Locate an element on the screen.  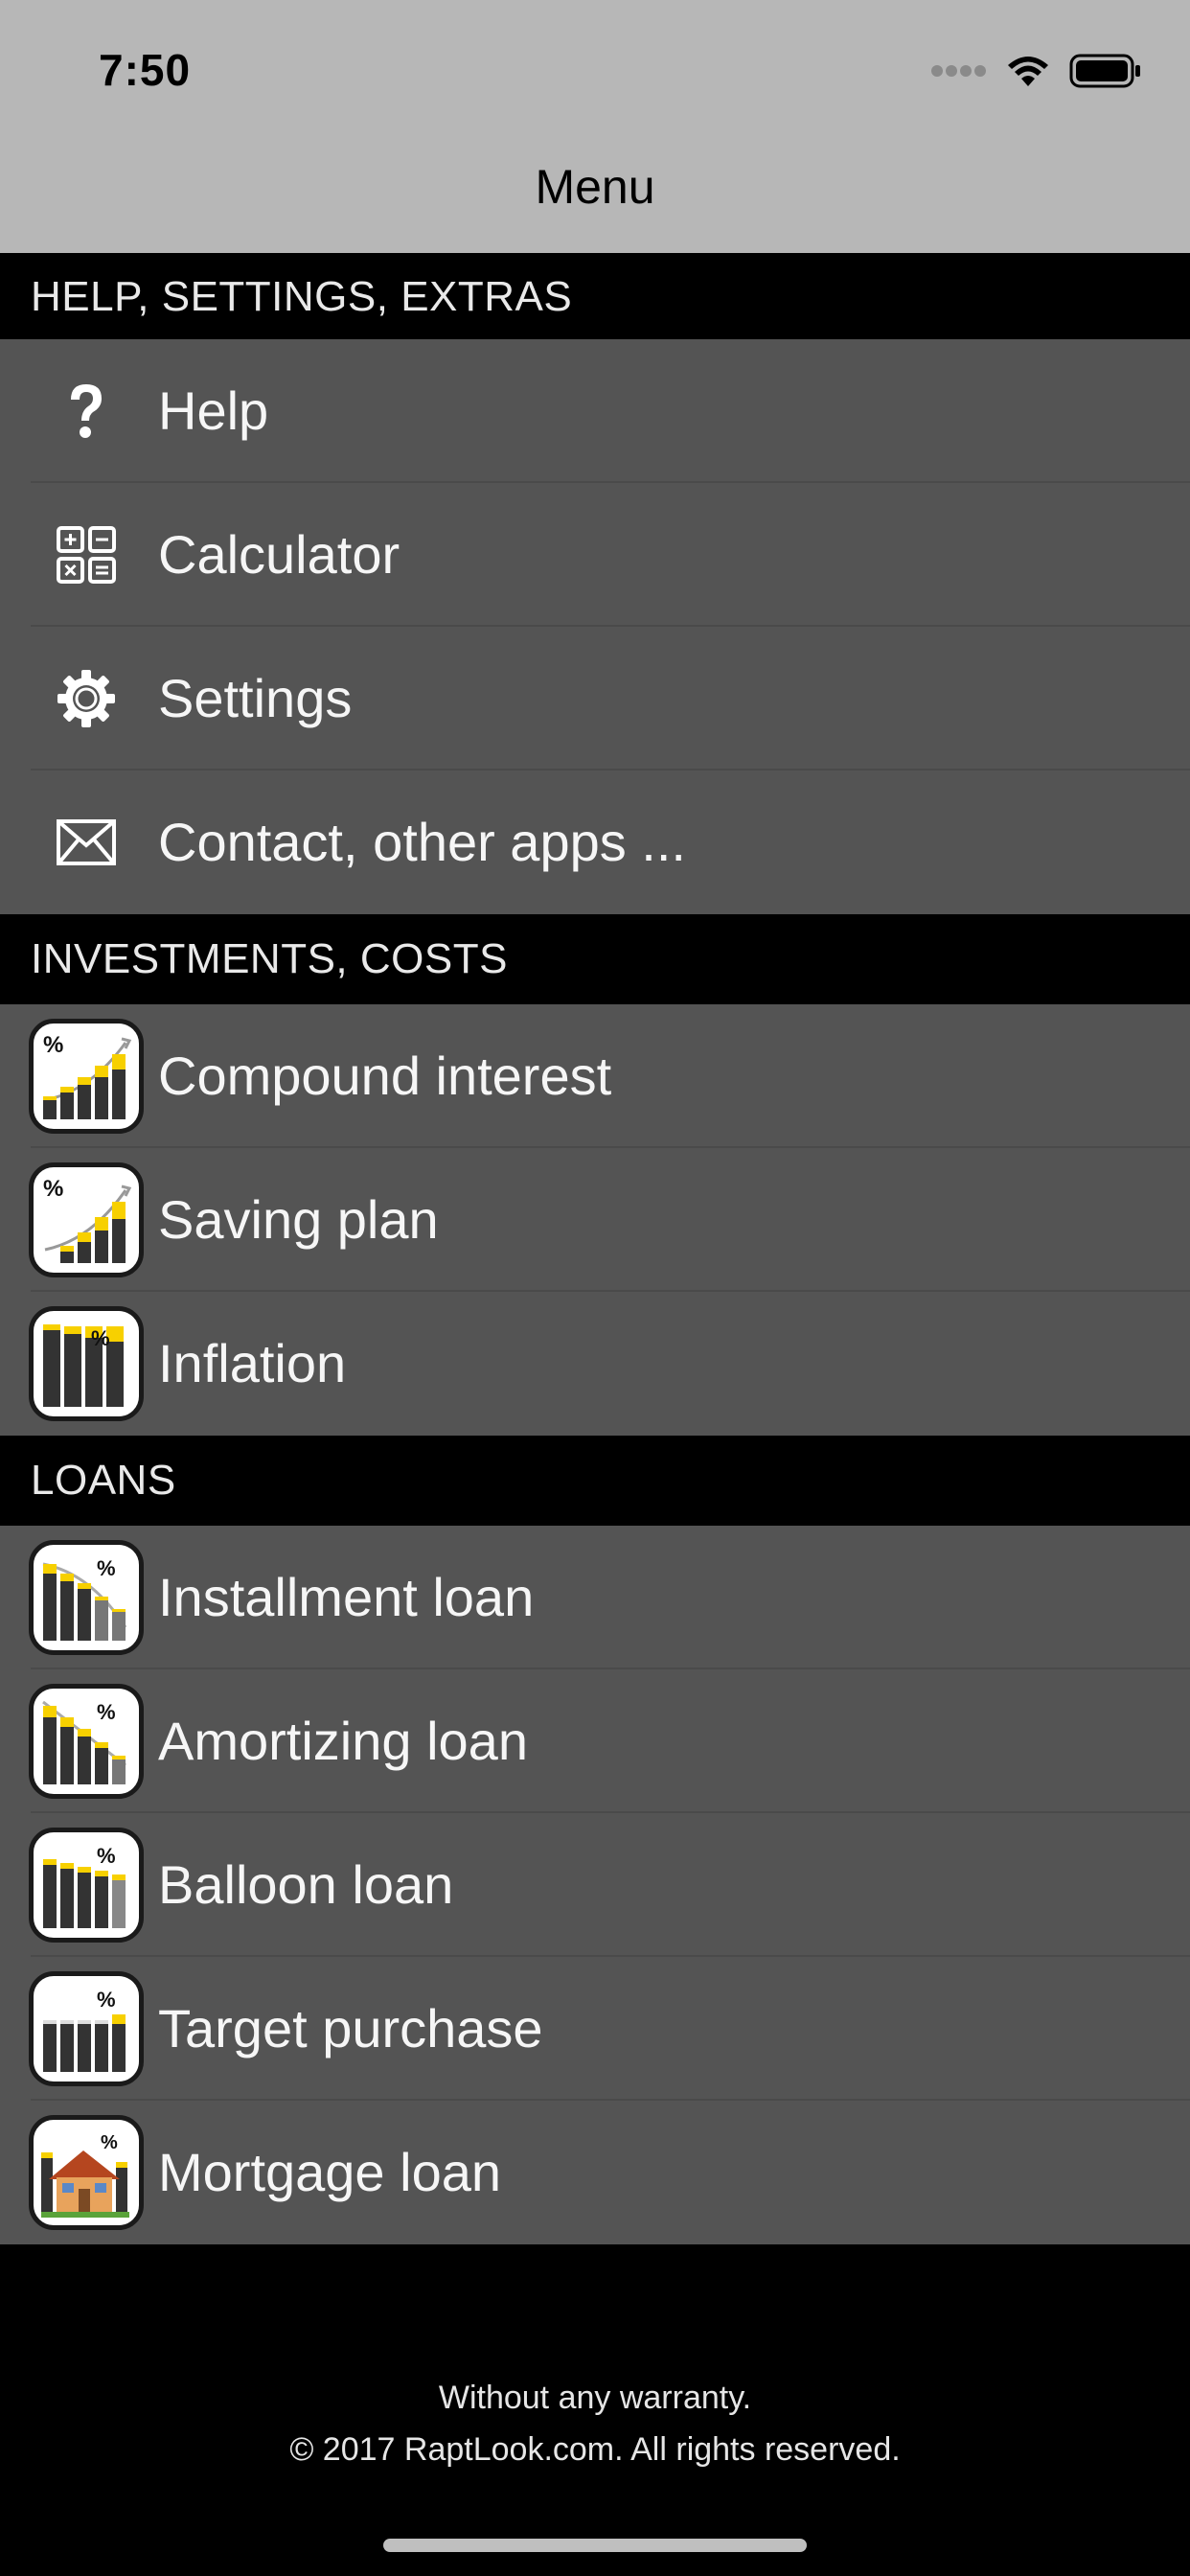
gear-icon is located at coordinates (87, 698).